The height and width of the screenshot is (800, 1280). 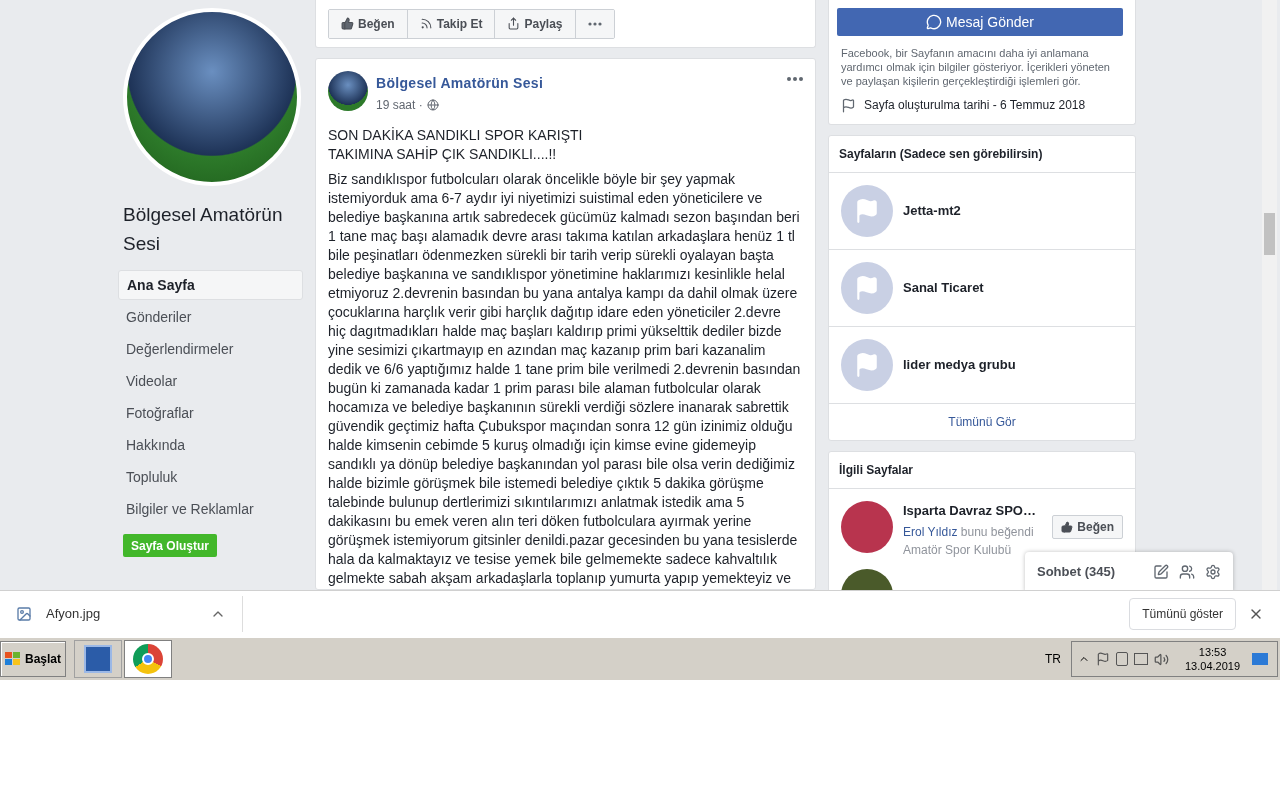 What do you see at coordinates (959, 365) in the screenshot?
I see `page-name-link: lider medya grubu` at bounding box center [959, 365].